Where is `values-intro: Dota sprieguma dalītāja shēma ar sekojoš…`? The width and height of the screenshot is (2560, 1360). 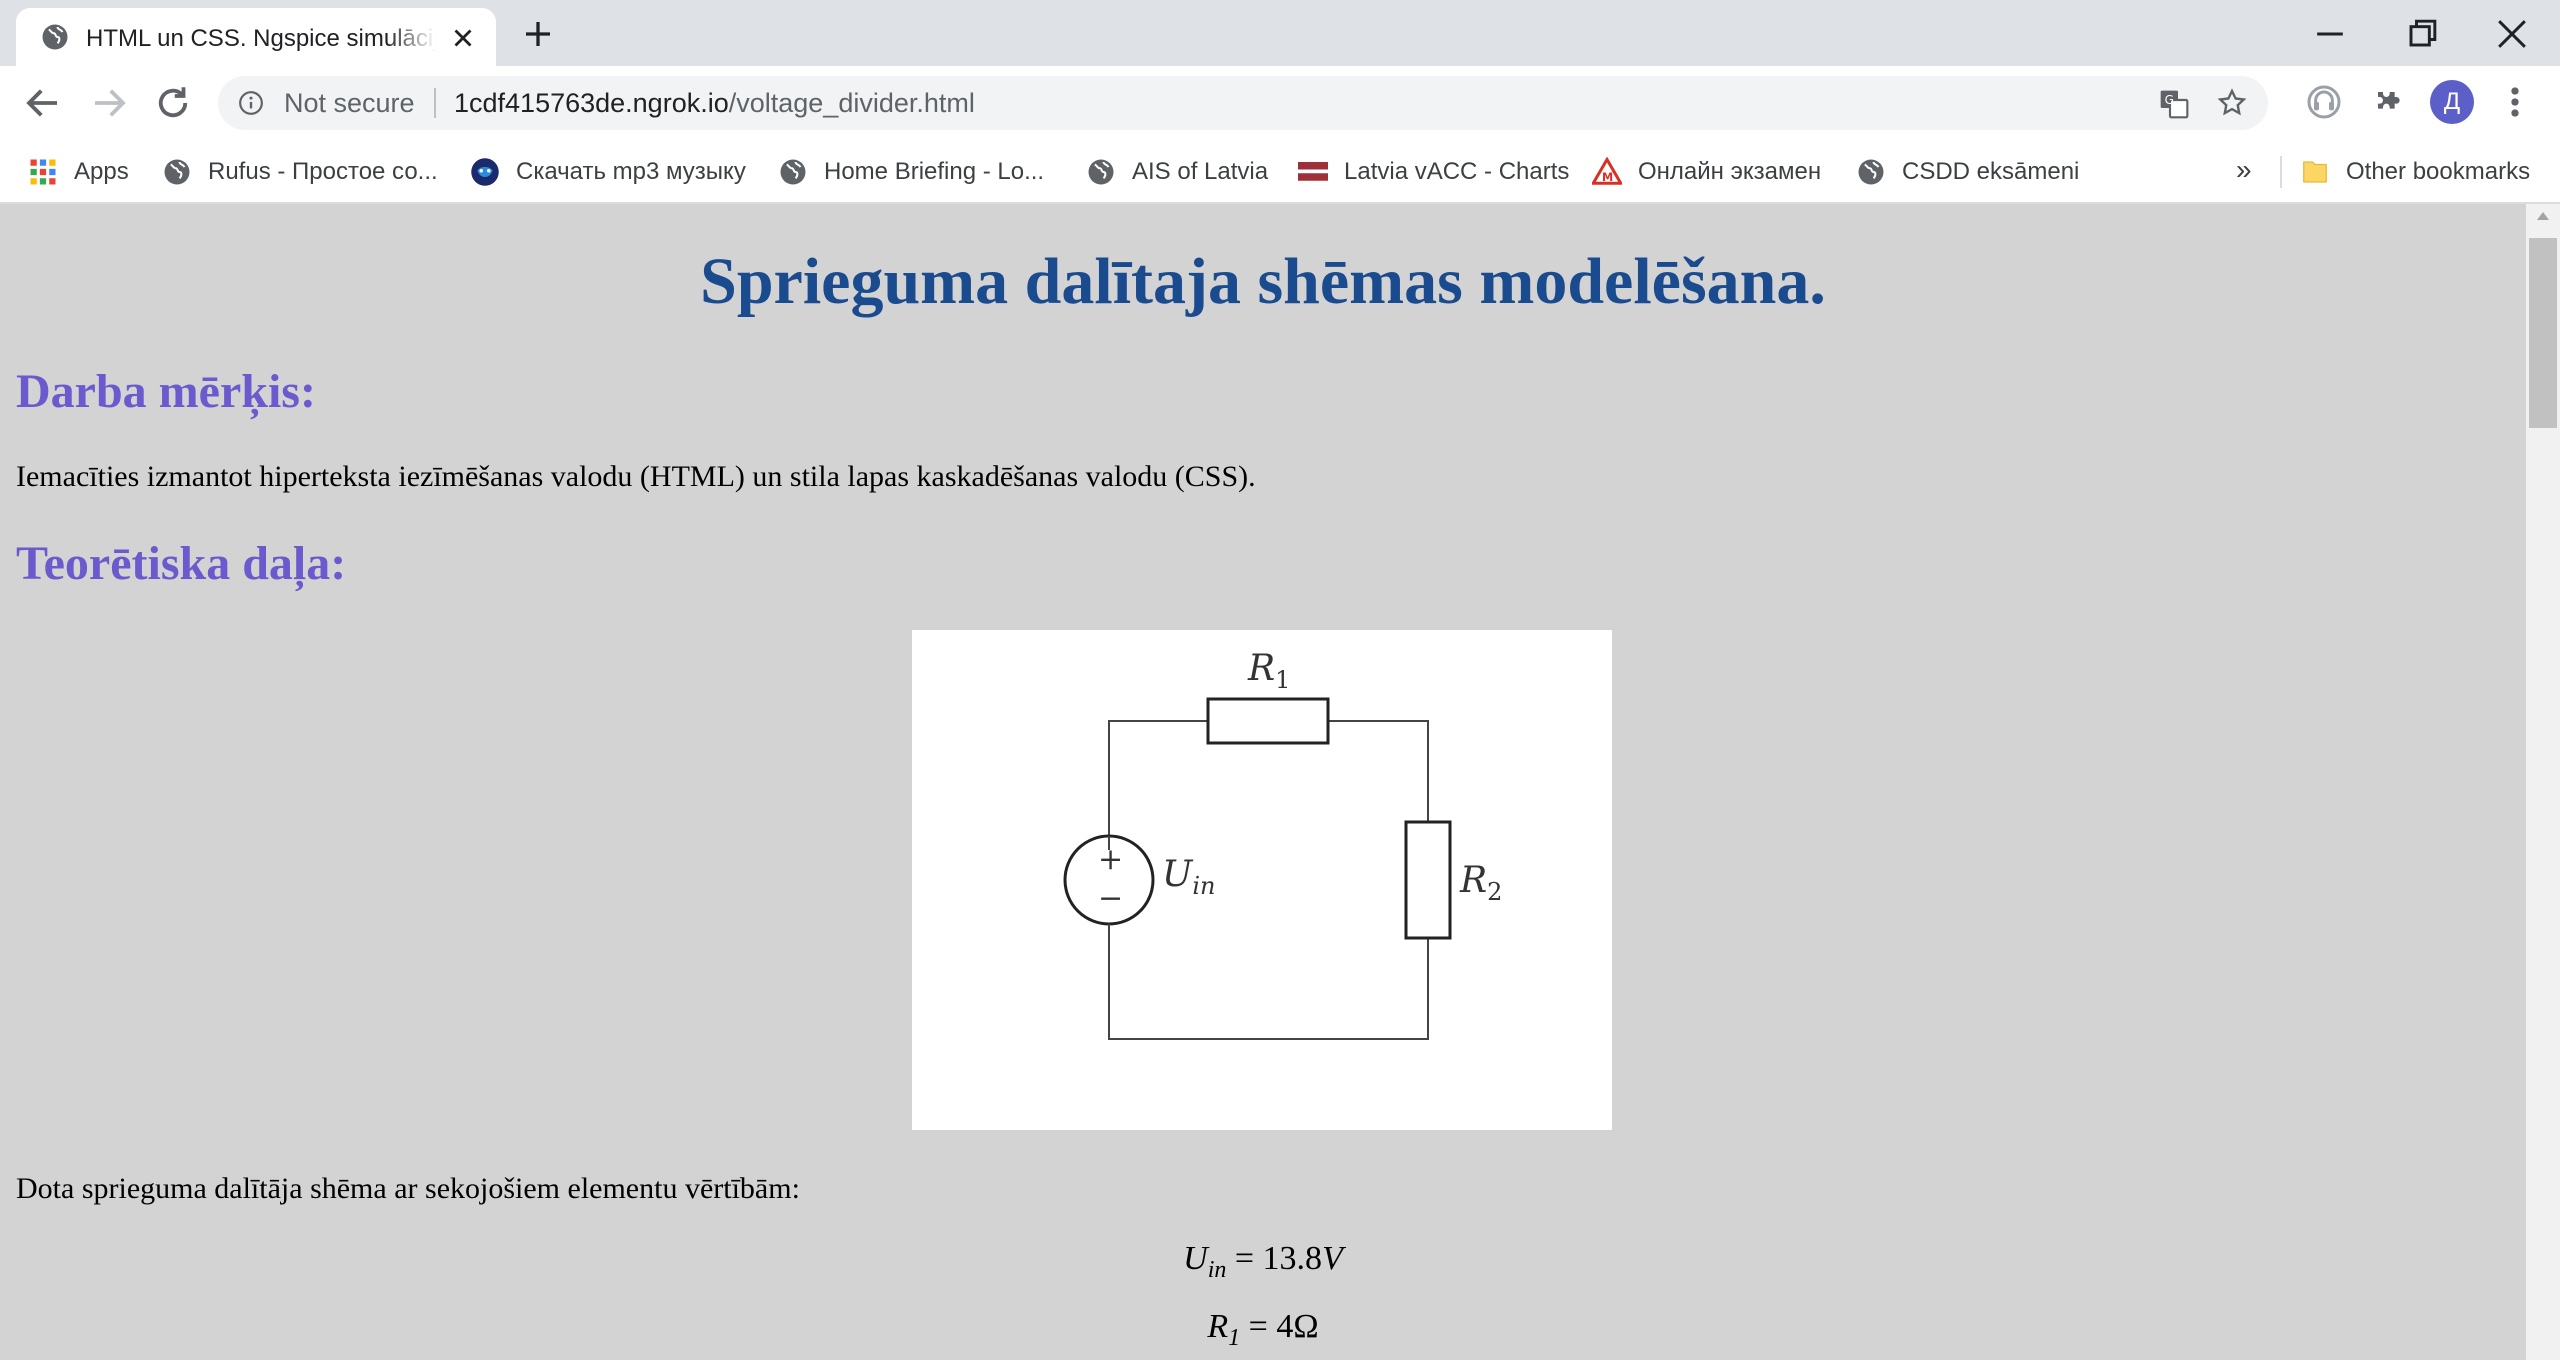
values-intro: Dota sprieguma dalītāja shēma ar sekojoš… is located at coordinates (408, 1188).